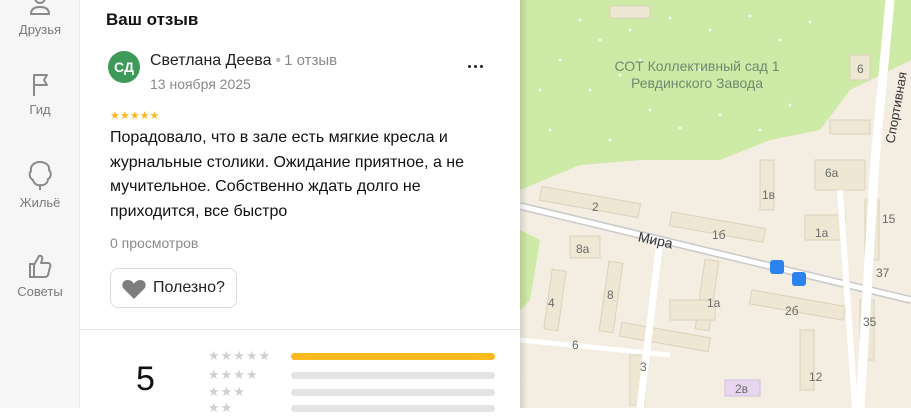 This screenshot has height=416, width=911. I want to click on panel-shadow, so click(524, 204).